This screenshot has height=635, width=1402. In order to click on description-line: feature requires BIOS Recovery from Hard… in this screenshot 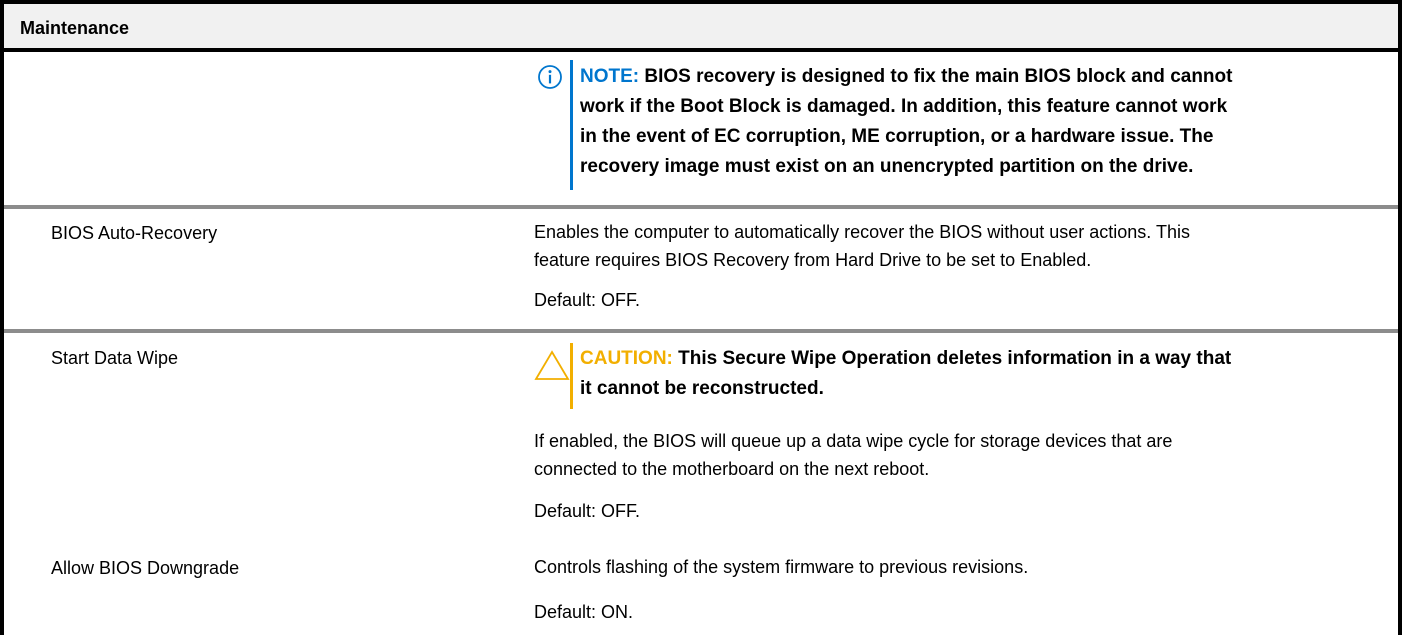, I will do `click(813, 260)`.